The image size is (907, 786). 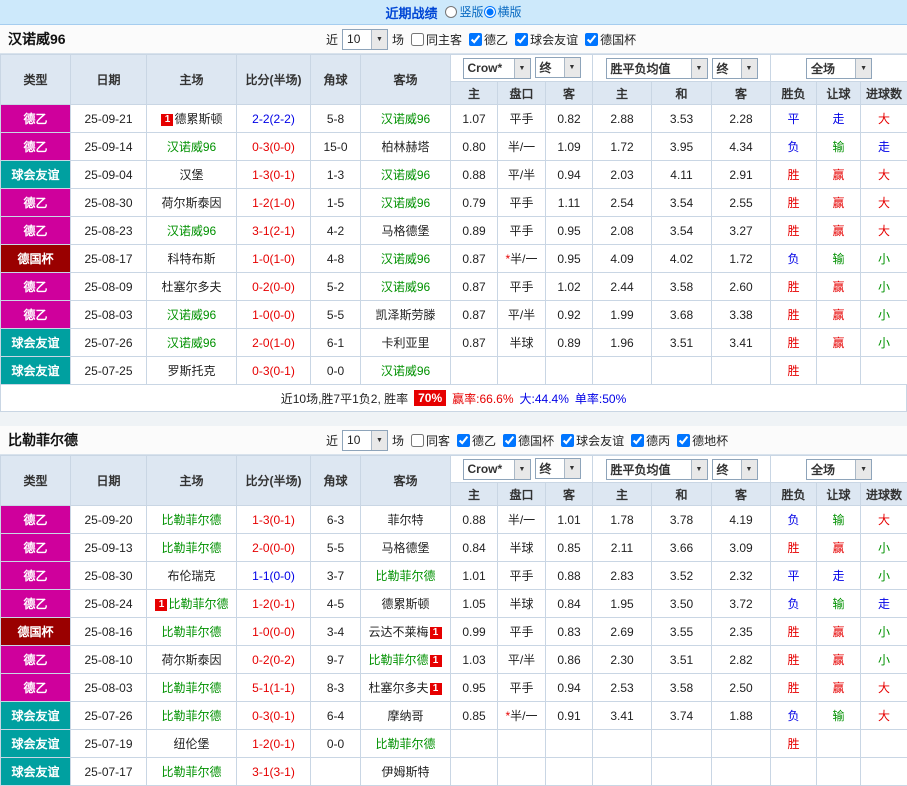 What do you see at coordinates (569, 744) in the screenshot?
I see `asia-away-odds-cell` at bounding box center [569, 744].